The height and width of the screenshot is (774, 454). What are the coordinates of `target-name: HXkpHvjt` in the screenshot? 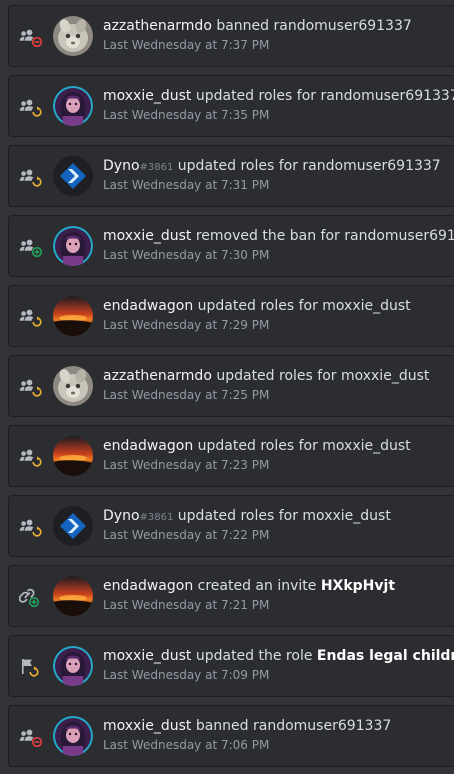 It's located at (358, 586).